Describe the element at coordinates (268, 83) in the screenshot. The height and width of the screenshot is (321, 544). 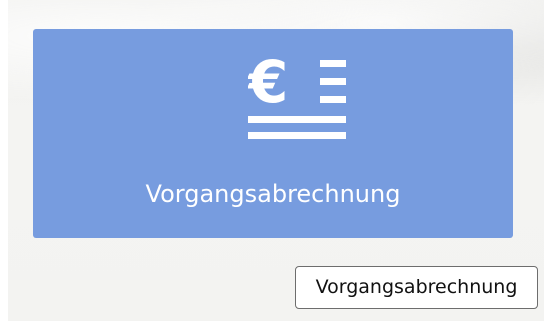
I see `euro-symbol: €` at that location.